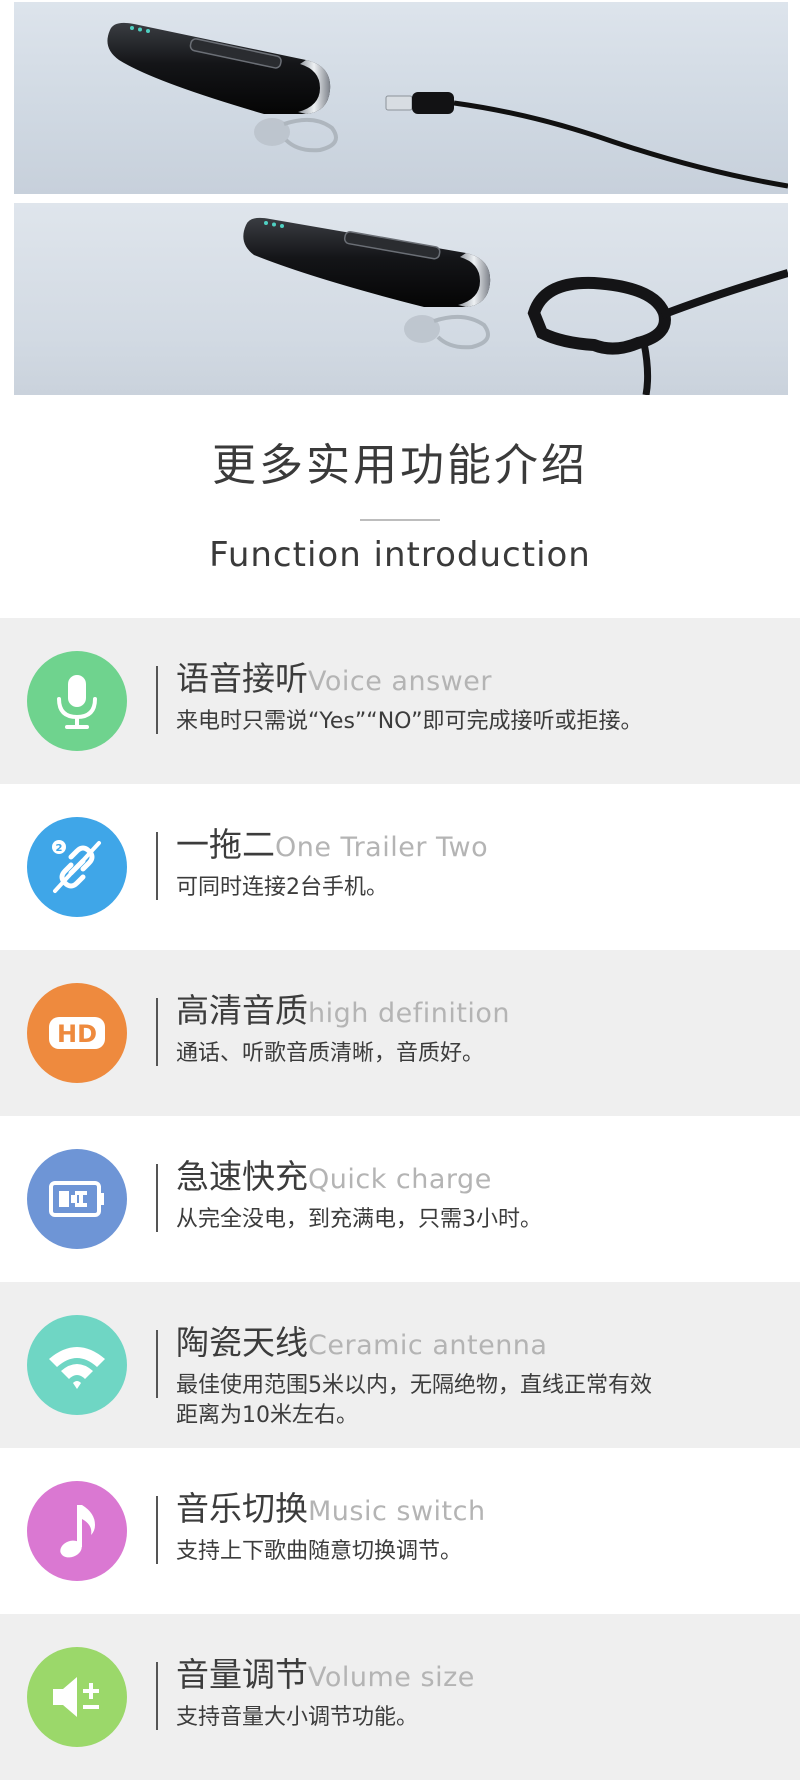 Image resolution: width=800 pixels, height=1783 pixels. Describe the element at coordinates (397, 1511) in the screenshot. I see `feature-title-en: Music switch` at that location.